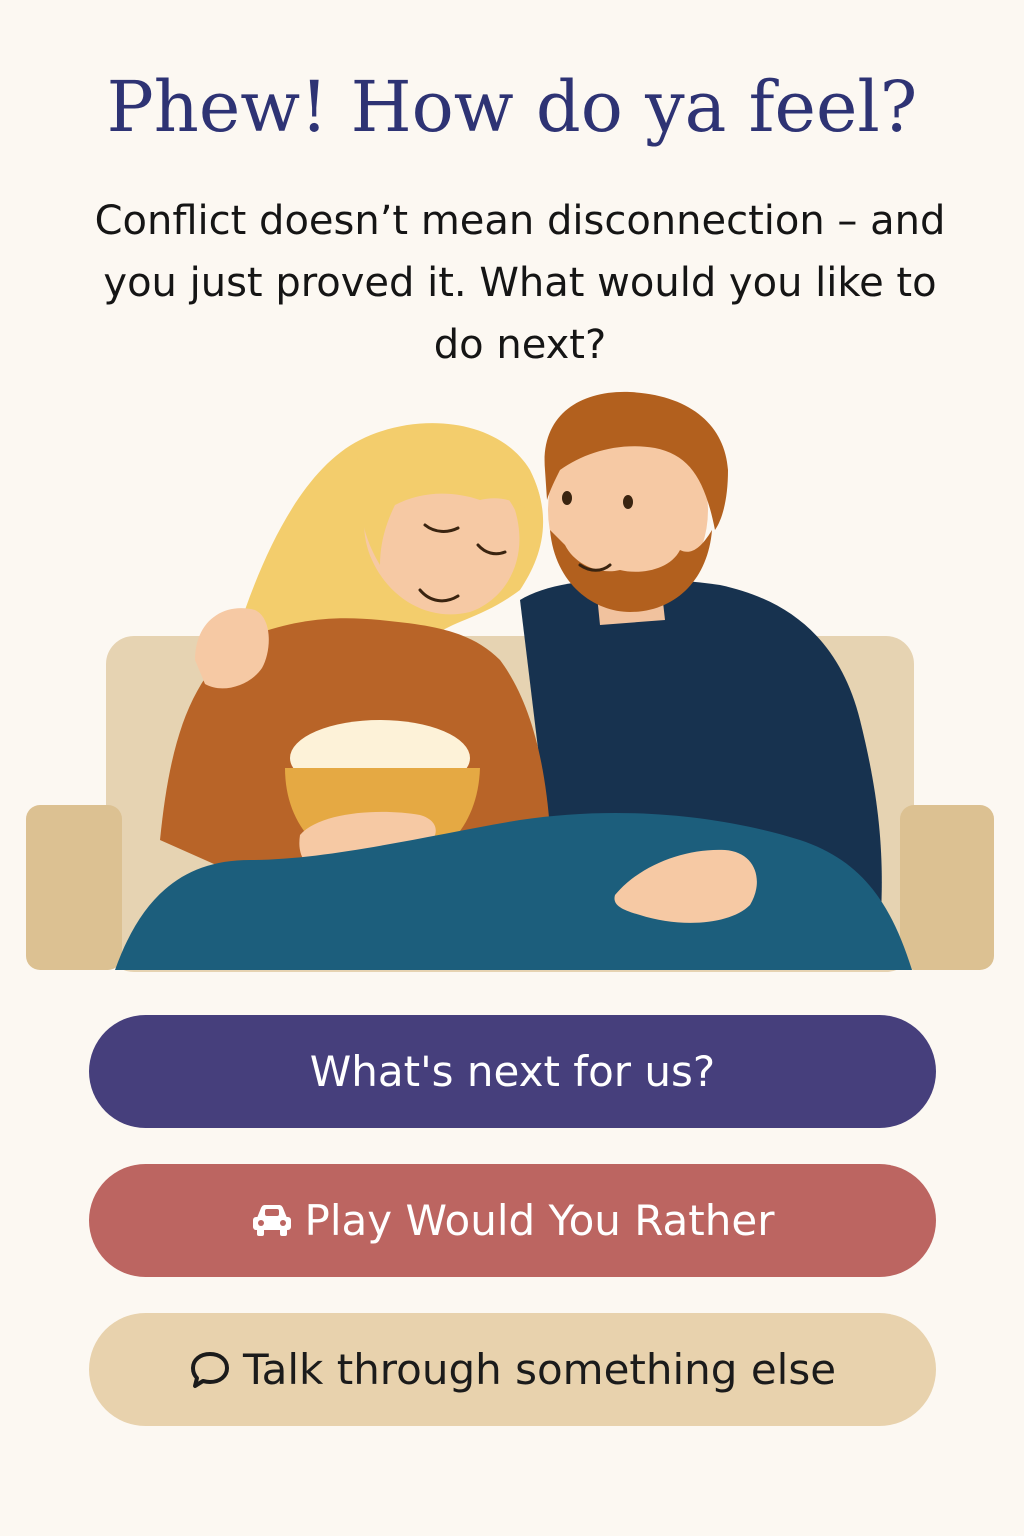 This screenshot has width=1024, height=1536. What do you see at coordinates (539, 1369) in the screenshot?
I see `talk-through-something-else-label: Talk through something else` at bounding box center [539, 1369].